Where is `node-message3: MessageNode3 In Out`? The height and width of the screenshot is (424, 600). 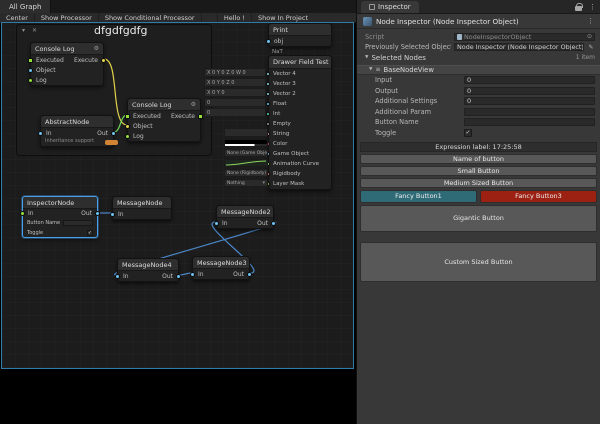 node-message3: MessageNode3 In Out is located at coordinates (221, 268).